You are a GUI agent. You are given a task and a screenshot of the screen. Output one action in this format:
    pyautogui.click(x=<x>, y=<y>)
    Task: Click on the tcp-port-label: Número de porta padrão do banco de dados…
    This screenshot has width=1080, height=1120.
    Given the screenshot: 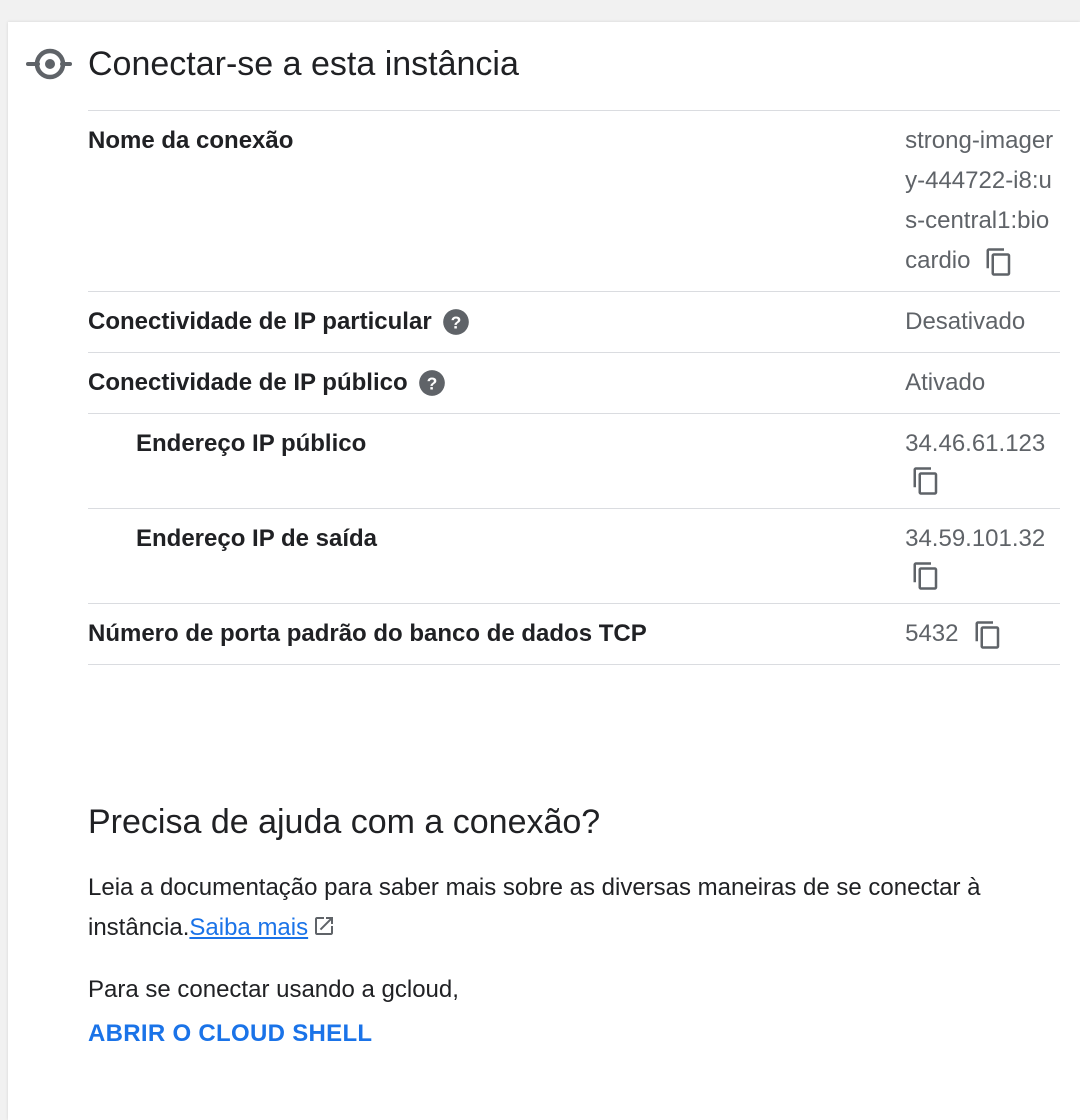 What is the action you would take?
    pyautogui.click(x=497, y=634)
    